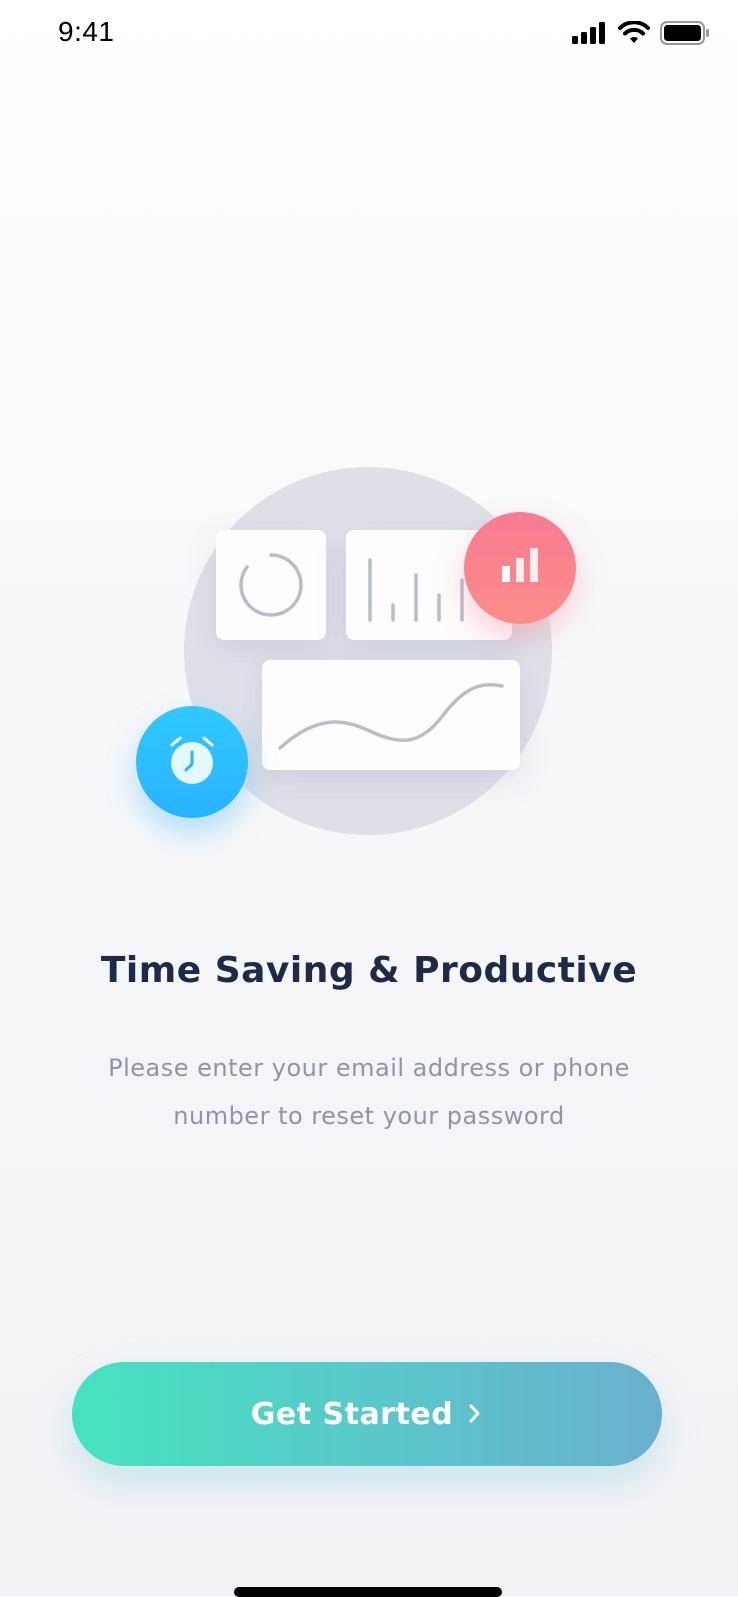 The image size is (738, 1597). I want to click on wave-line-card, so click(391, 715).